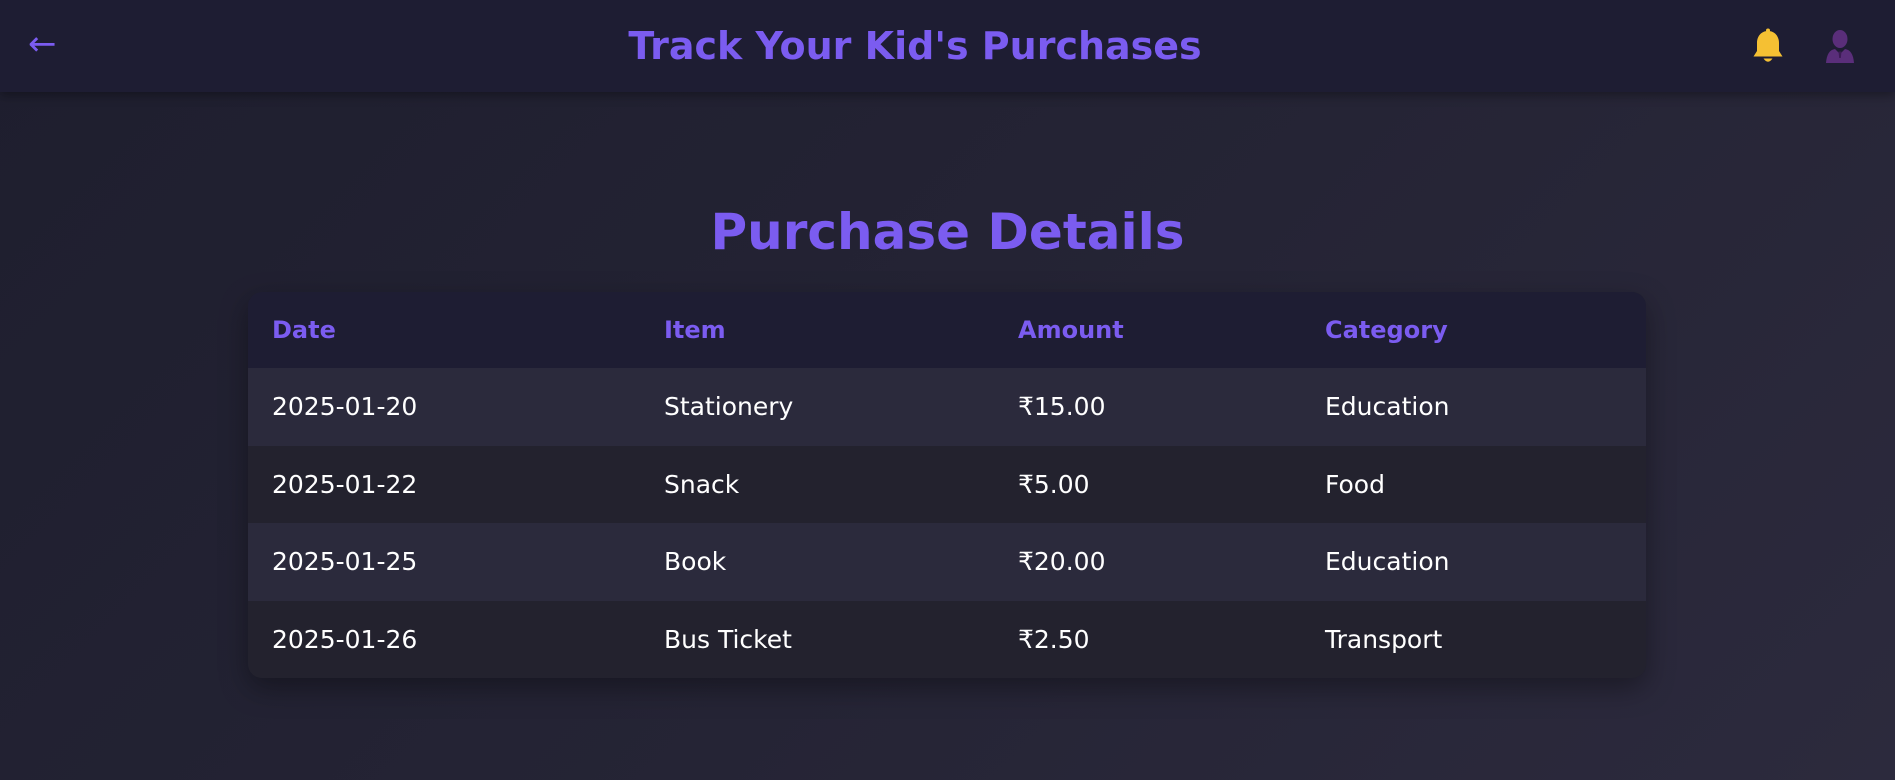 The height and width of the screenshot is (780, 1895). I want to click on cell-date: 2025-01-25, so click(345, 562).